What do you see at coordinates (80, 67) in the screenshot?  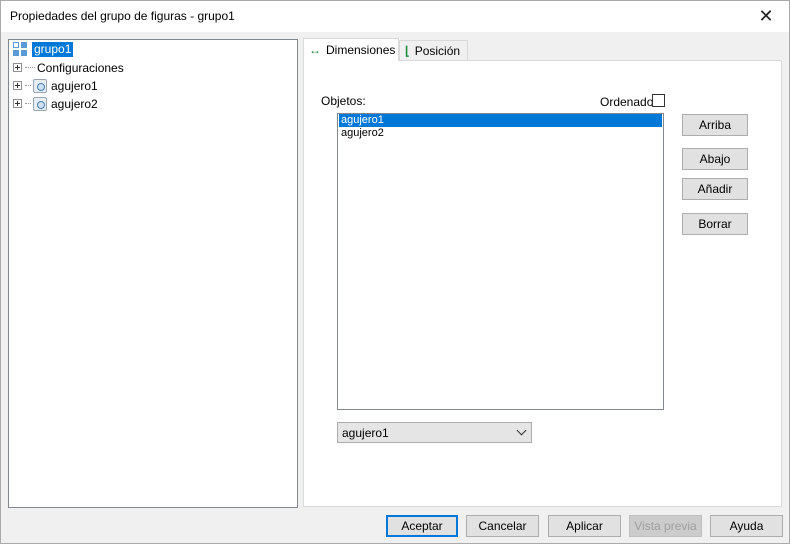 I see `tree-item-label: Configuraciones` at bounding box center [80, 67].